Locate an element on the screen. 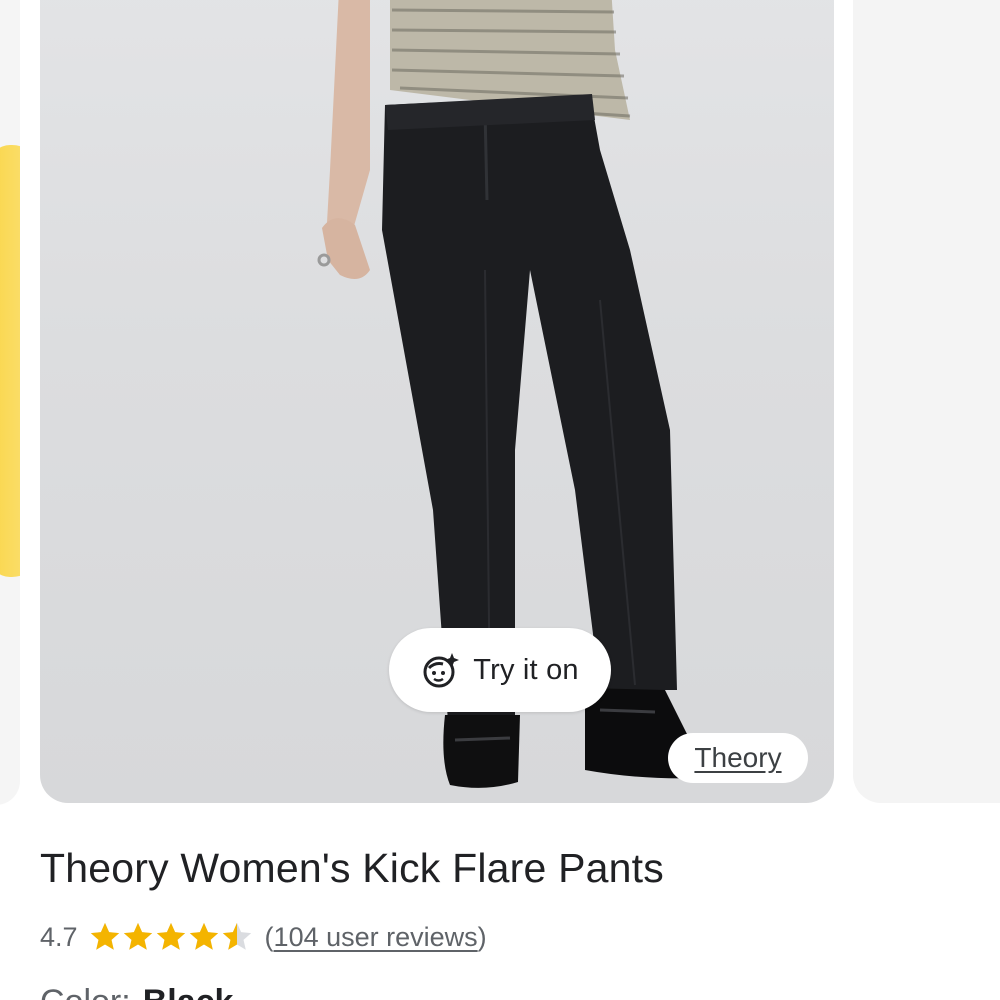 The height and width of the screenshot is (1000, 1000). rating-value: 4.7 is located at coordinates (59, 936).